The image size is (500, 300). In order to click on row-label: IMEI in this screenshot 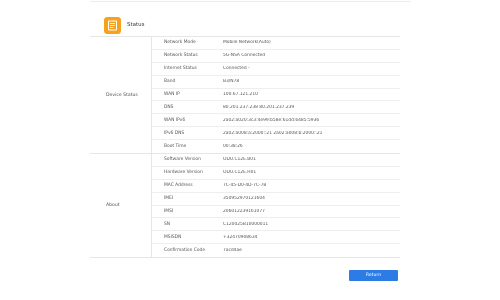, I will do `click(169, 199)`.